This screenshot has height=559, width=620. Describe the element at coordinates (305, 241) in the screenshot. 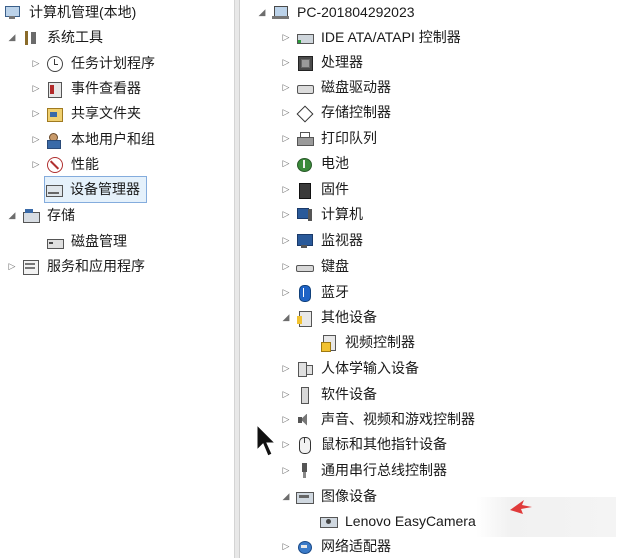

I see `monitor-icon` at that location.